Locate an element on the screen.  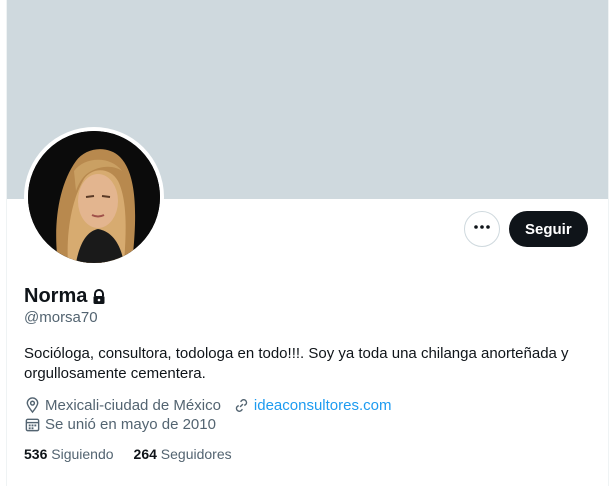
following-stat: 536 Siguiendo is located at coordinates (69, 454).